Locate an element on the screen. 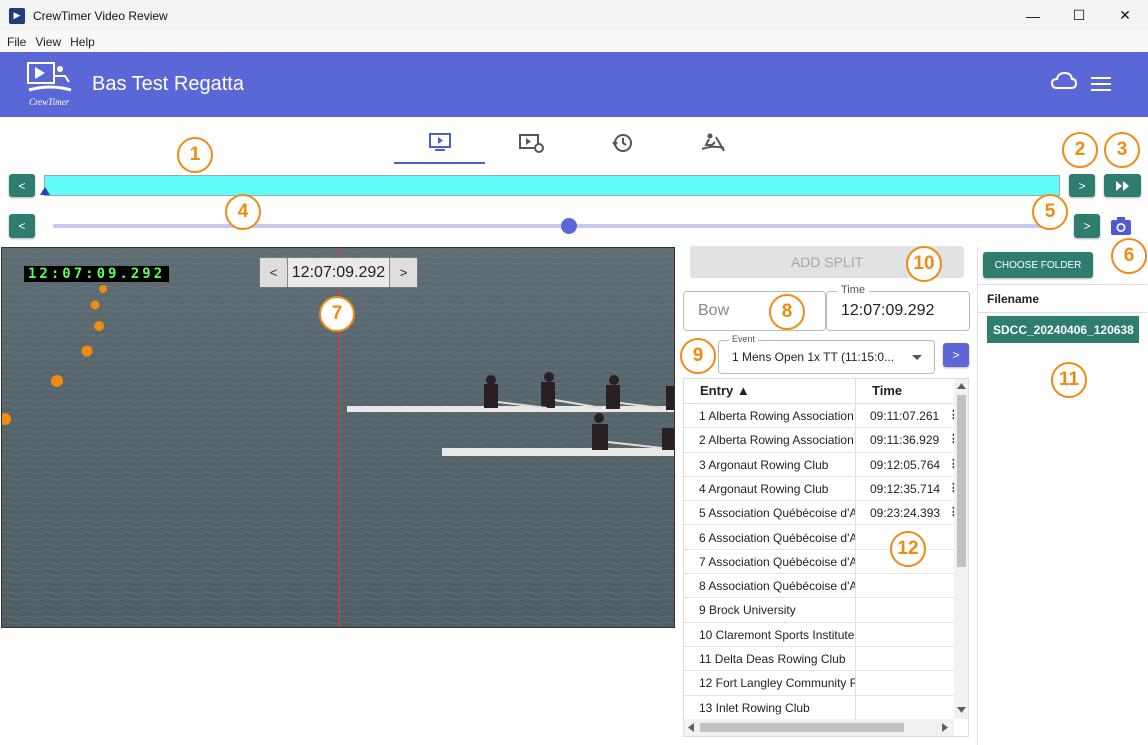 Image resolution: width=1148 pixels, height=745 pixels. horizontal-scrollbar is located at coordinates (819, 727).